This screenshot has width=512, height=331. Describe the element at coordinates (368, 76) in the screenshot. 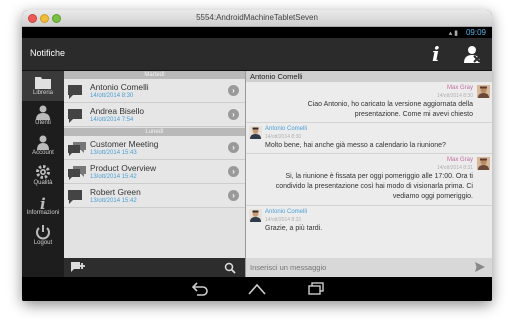

I see `chat-header: Antonio Comelli` at that location.